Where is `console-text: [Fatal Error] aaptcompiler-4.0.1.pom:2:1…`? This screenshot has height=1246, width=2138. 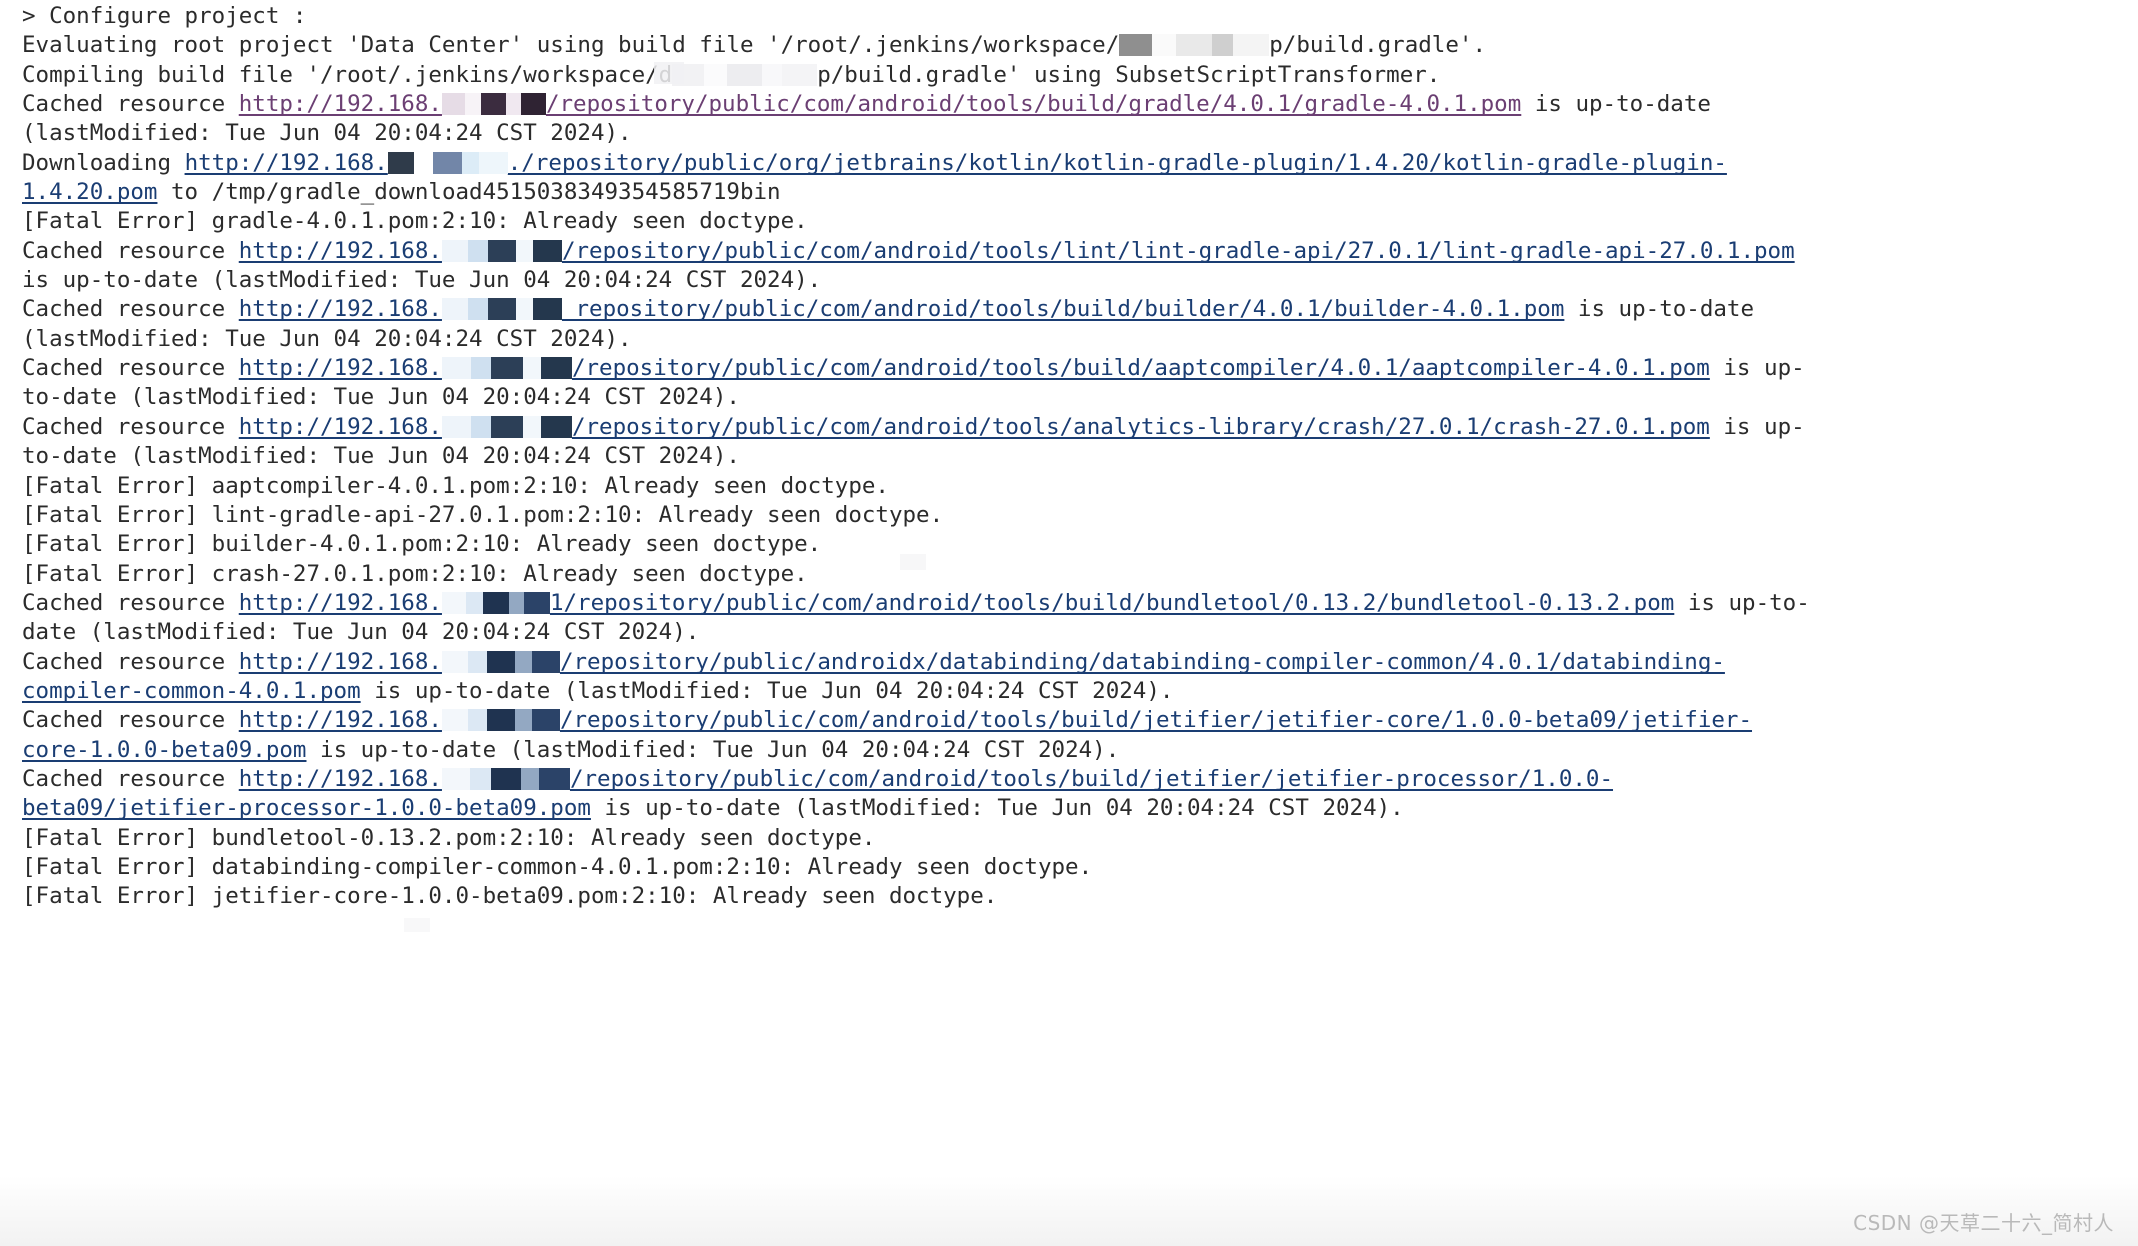
console-text: [Fatal Error] aaptcompiler-4.0.1.pom:2:1… is located at coordinates (455, 485).